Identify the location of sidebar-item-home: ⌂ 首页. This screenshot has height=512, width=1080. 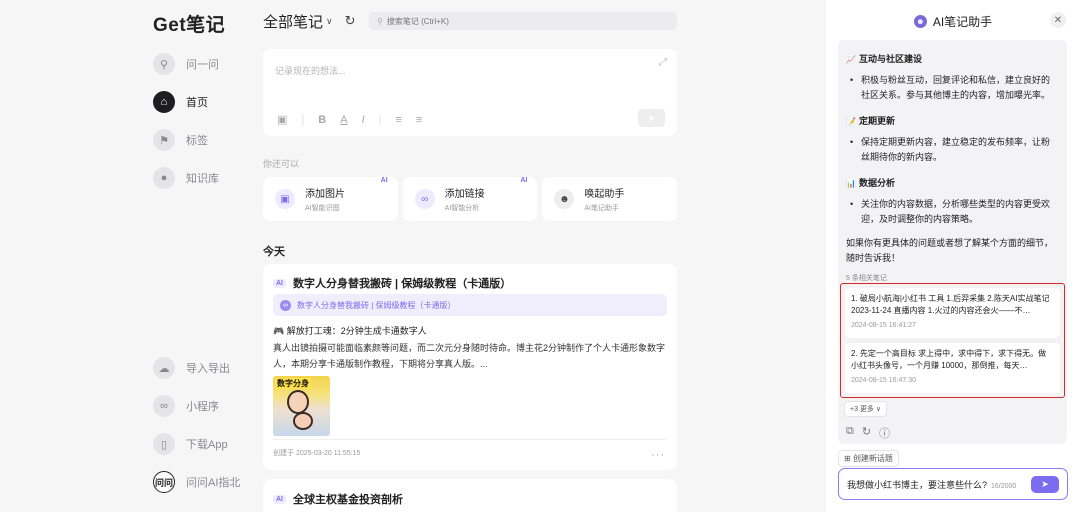
(180, 102).